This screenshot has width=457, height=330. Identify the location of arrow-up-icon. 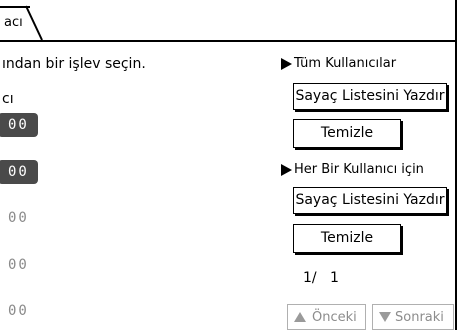
(300, 317).